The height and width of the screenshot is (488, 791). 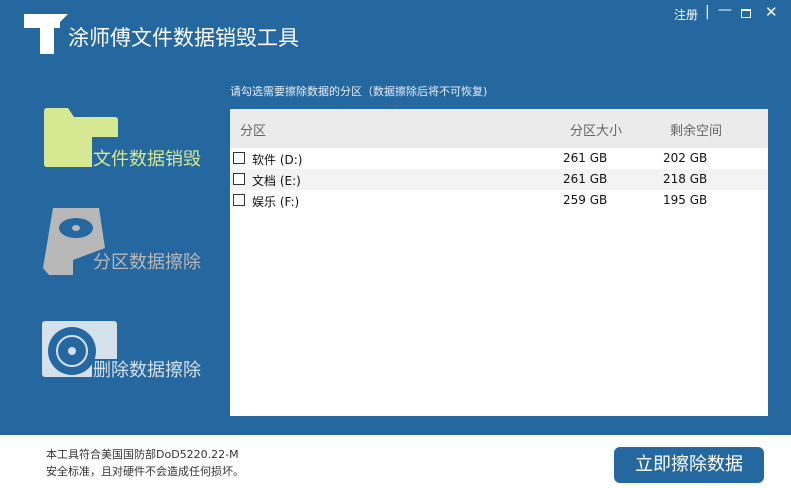 I want to click on maximize-button, so click(x=746, y=13).